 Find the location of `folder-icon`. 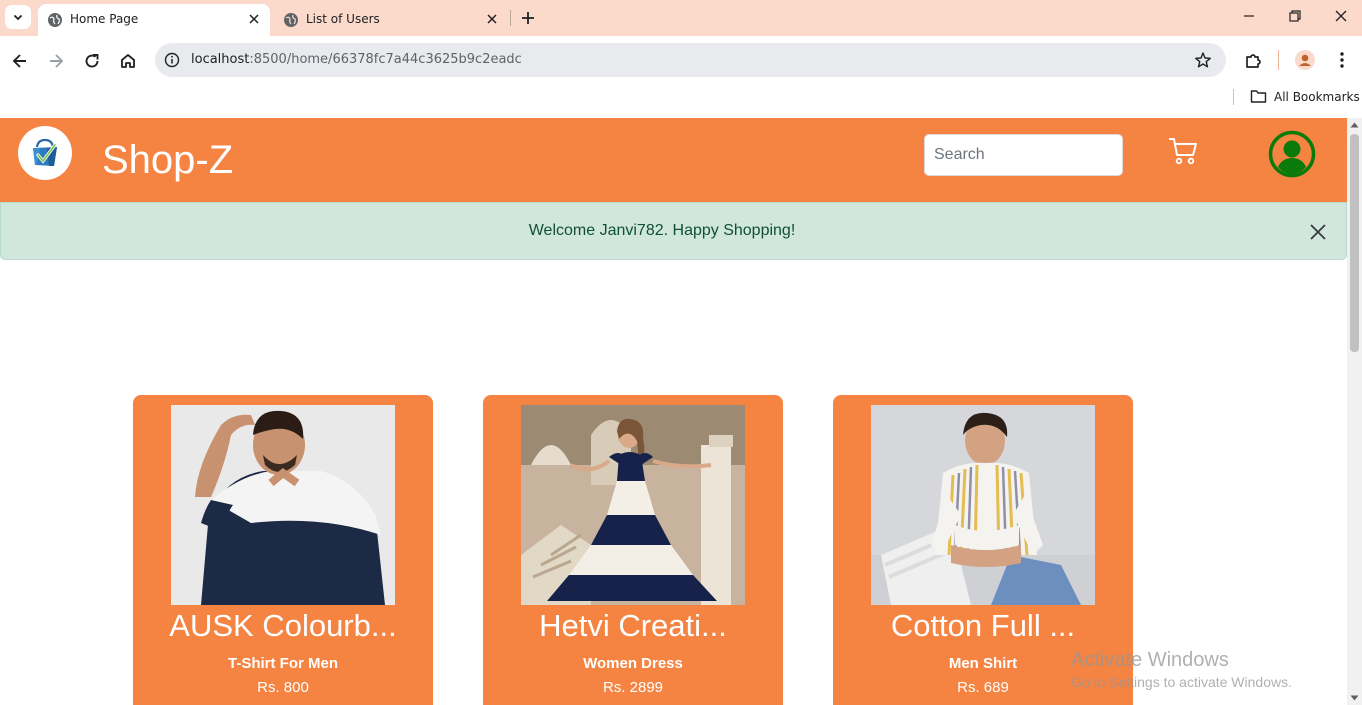

folder-icon is located at coordinates (1258, 96).